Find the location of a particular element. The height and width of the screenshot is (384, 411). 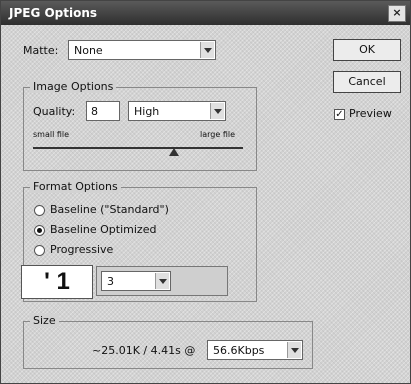

baseline-standard-radio is located at coordinates (39, 210).